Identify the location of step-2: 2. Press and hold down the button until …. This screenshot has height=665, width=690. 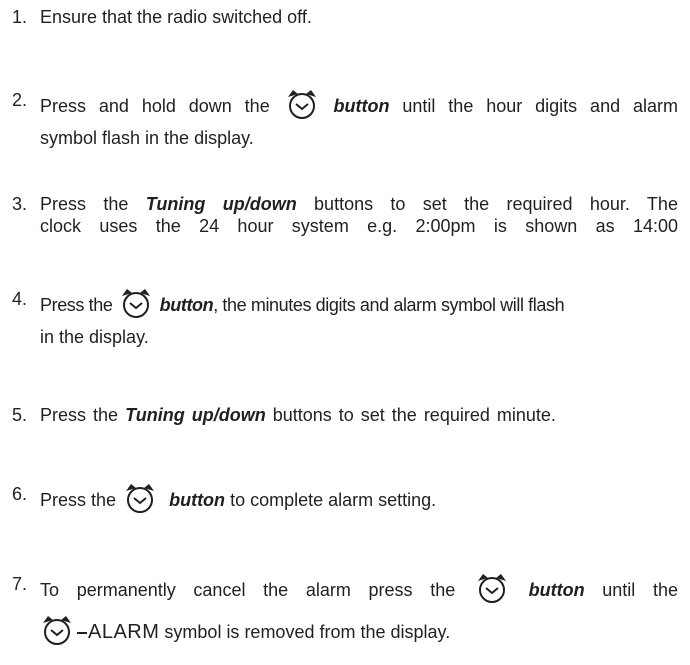
(347, 123).